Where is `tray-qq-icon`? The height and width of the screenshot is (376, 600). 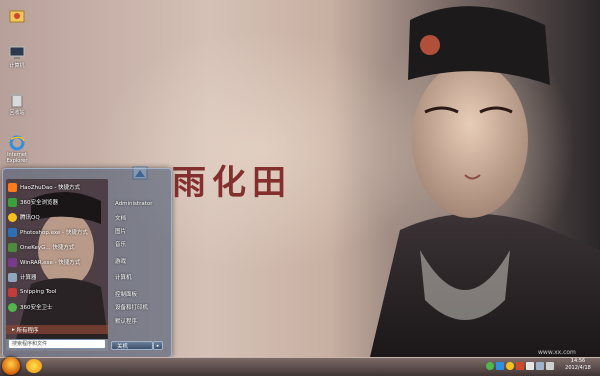 tray-qq-icon is located at coordinates (510, 366).